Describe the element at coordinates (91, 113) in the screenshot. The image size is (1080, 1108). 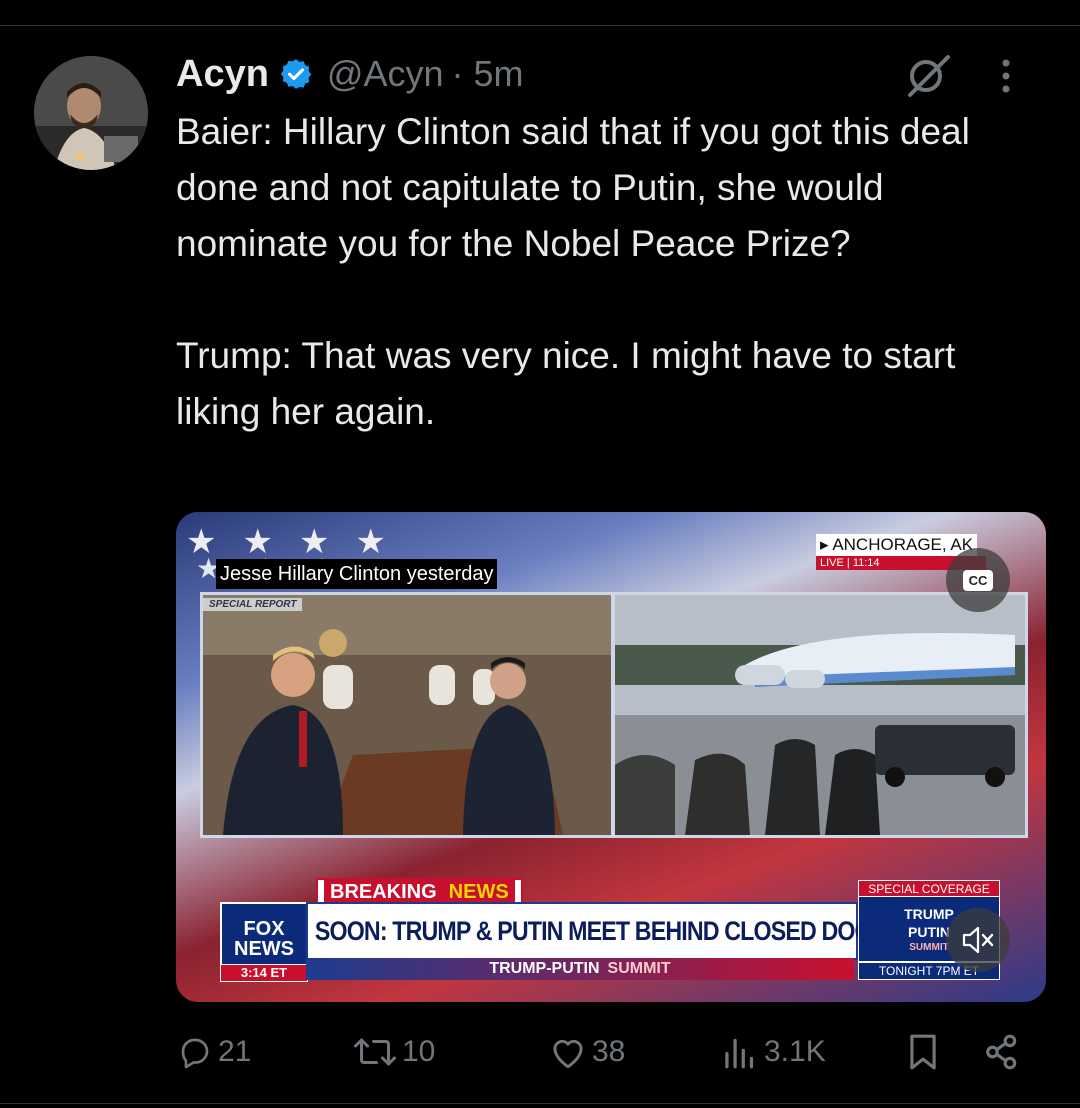
I see `avatar` at that location.